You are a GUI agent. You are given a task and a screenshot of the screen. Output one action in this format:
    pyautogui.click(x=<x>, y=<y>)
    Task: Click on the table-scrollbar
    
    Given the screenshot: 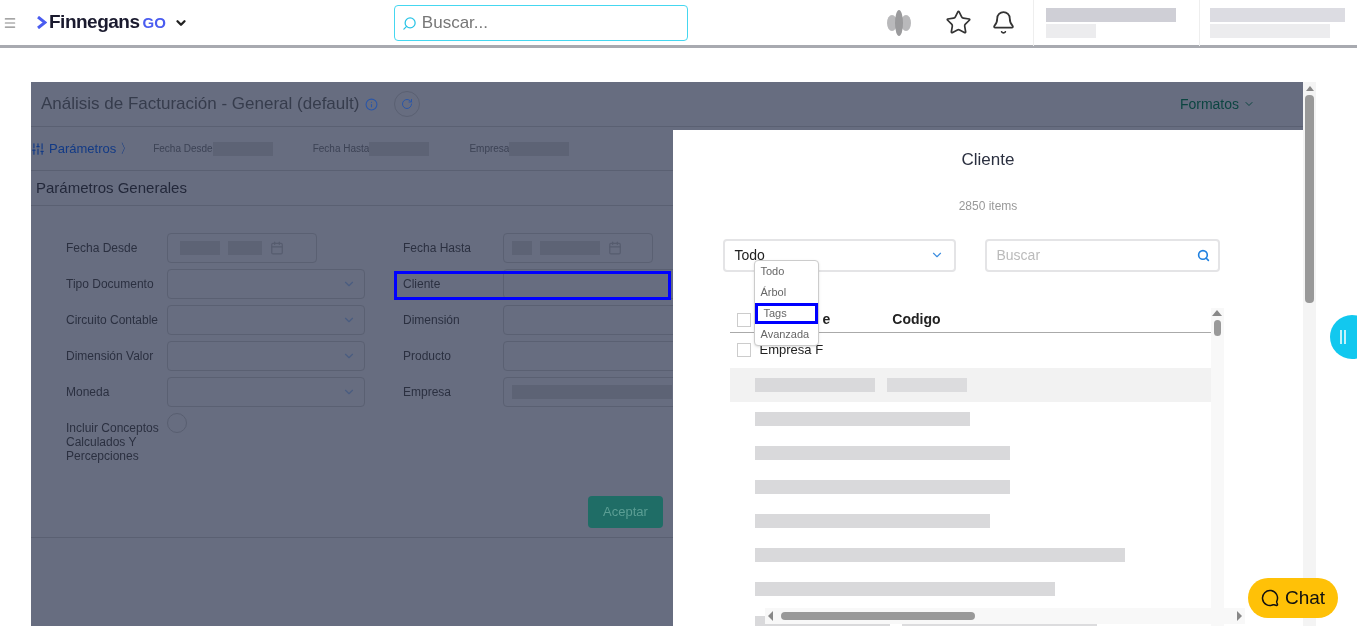 What is the action you would take?
    pyautogui.click(x=1217, y=466)
    